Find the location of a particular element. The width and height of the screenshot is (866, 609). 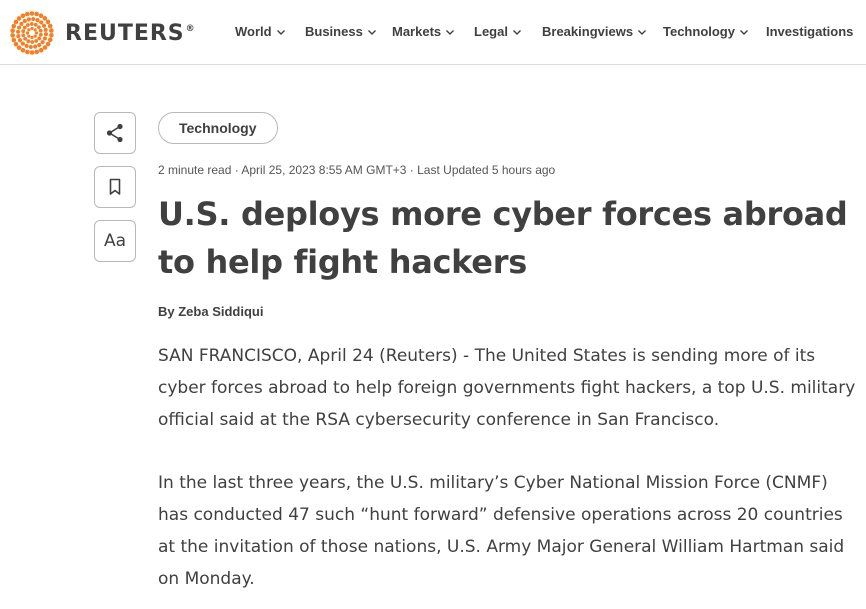

nav-technology: Technology is located at coordinates (706, 31).